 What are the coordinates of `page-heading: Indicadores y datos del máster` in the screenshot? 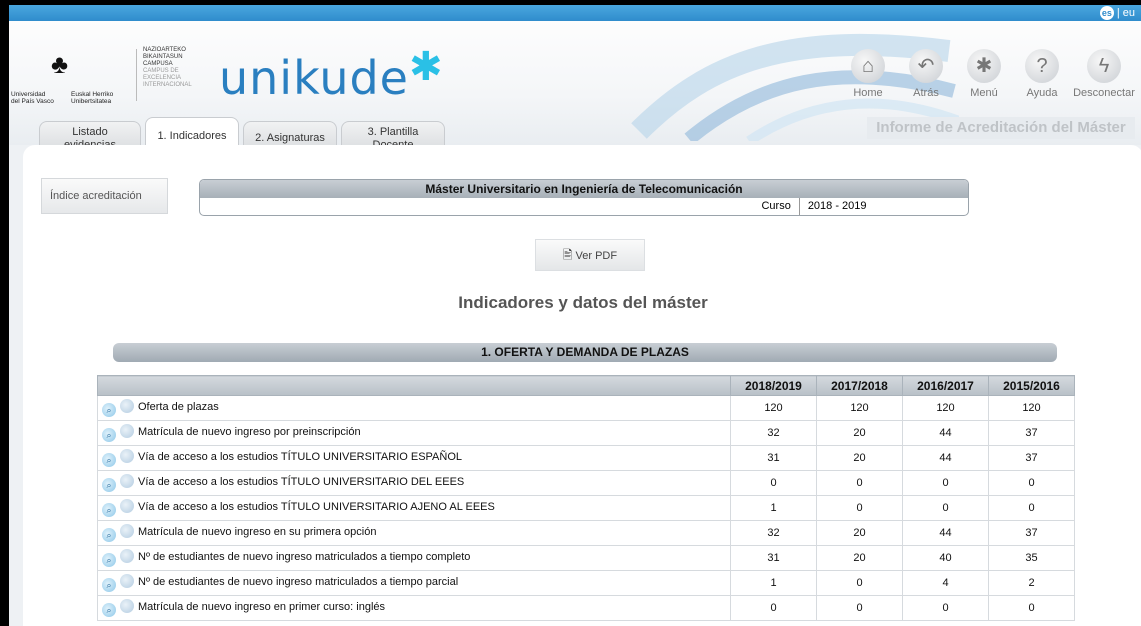 It's located at (583, 302).